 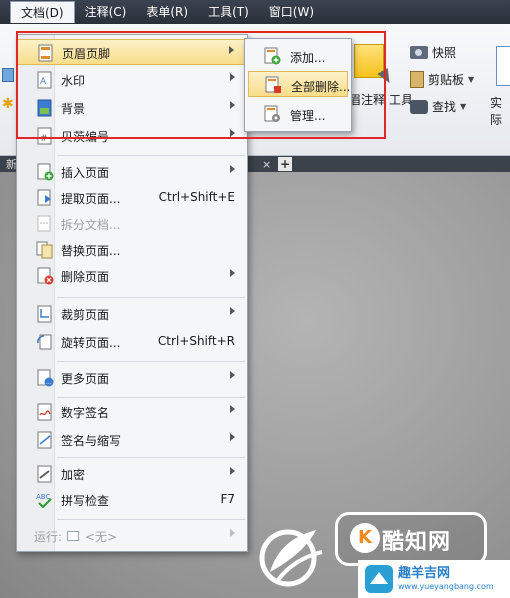 What do you see at coordinates (291, 558) in the screenshot?
I see `watermark-leaf-icon` at bounding box center [291, 558].